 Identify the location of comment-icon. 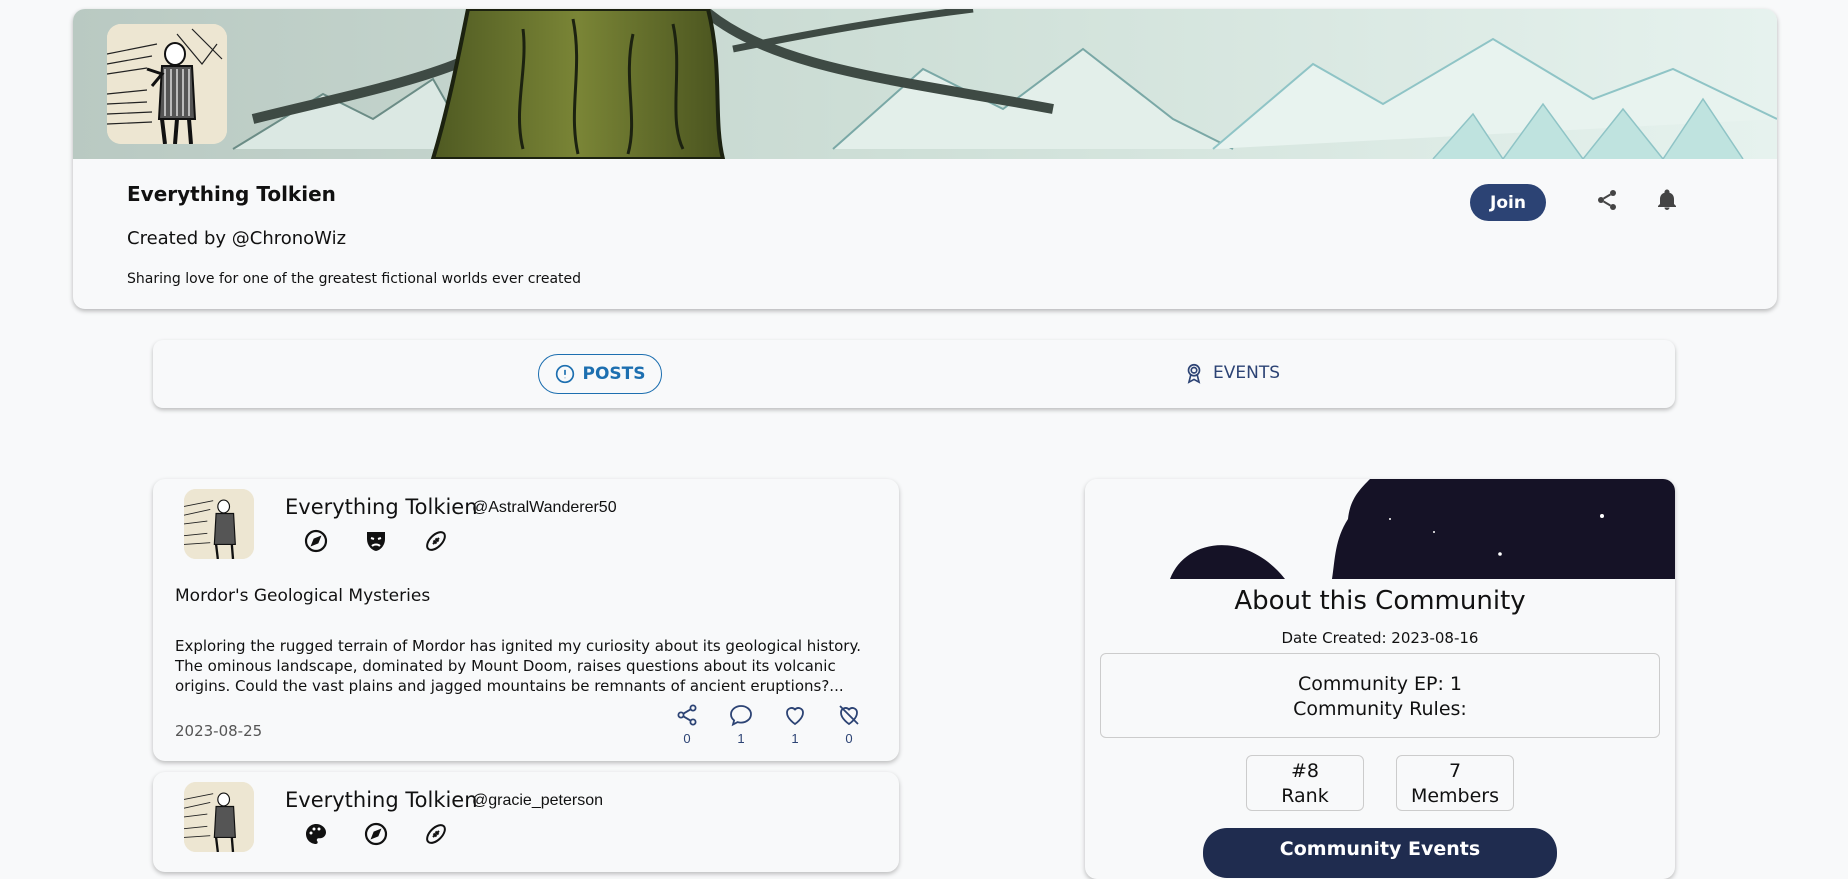
(741, 716).